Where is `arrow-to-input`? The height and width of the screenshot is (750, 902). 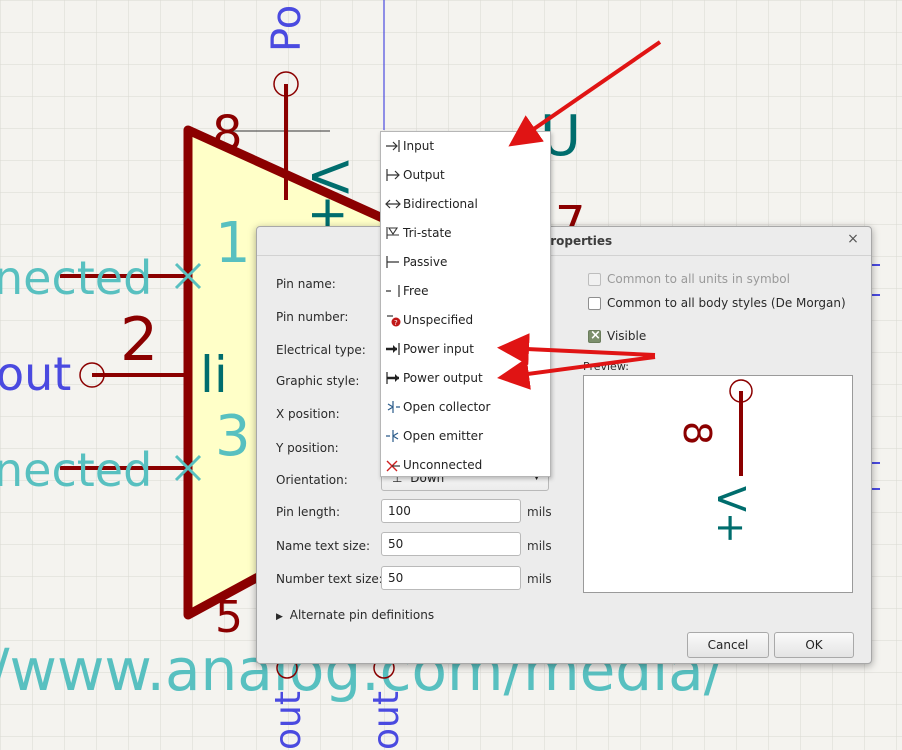 arrow-to-input is located at coordinates (585, 93).